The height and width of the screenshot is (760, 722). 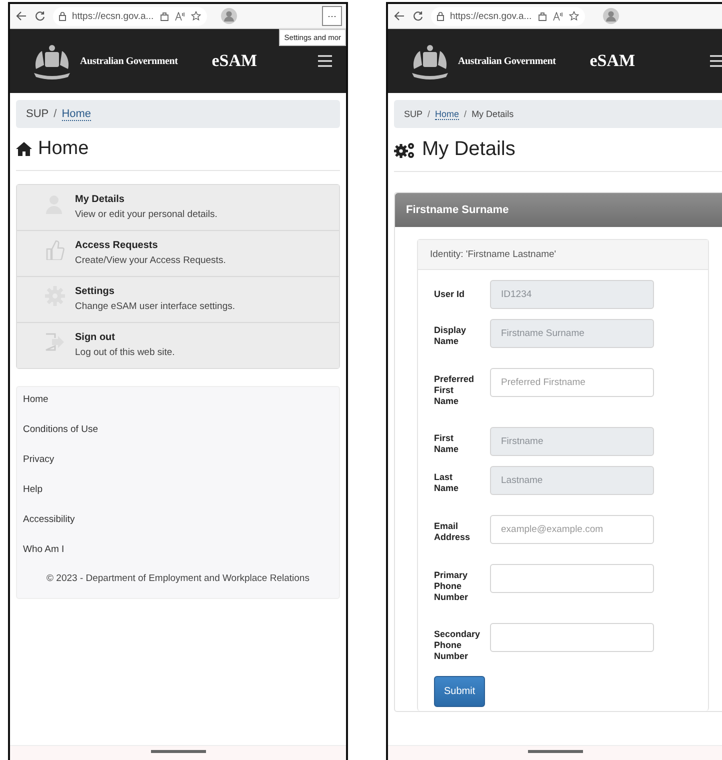 What do you see at coordinates (457, 645) in the screenshot?
I see `field-label: Secondary Phone Number` at bounding box center [457, 645].